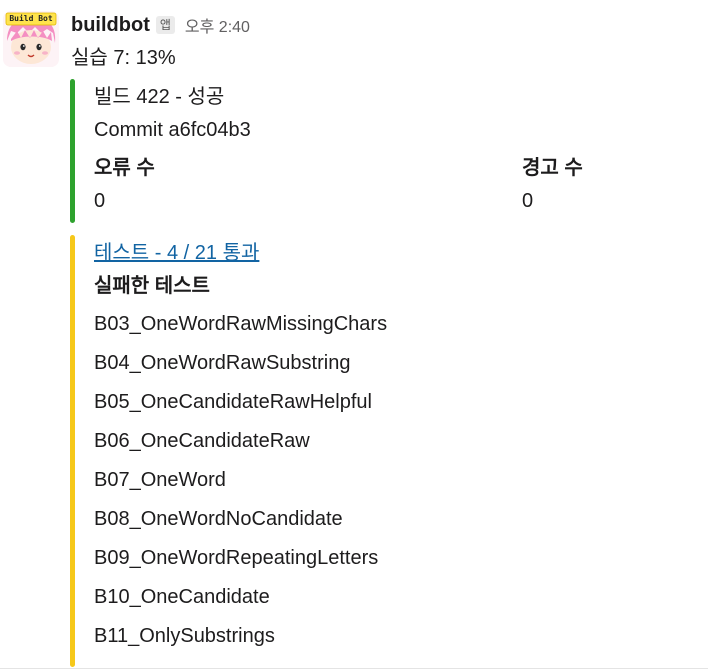 The height and width of the screenshot is (670, 708). What do you see at coordinates (72, 451) in the screenshot?
I see `tests-status-bar` at bounding box center [72, 451].